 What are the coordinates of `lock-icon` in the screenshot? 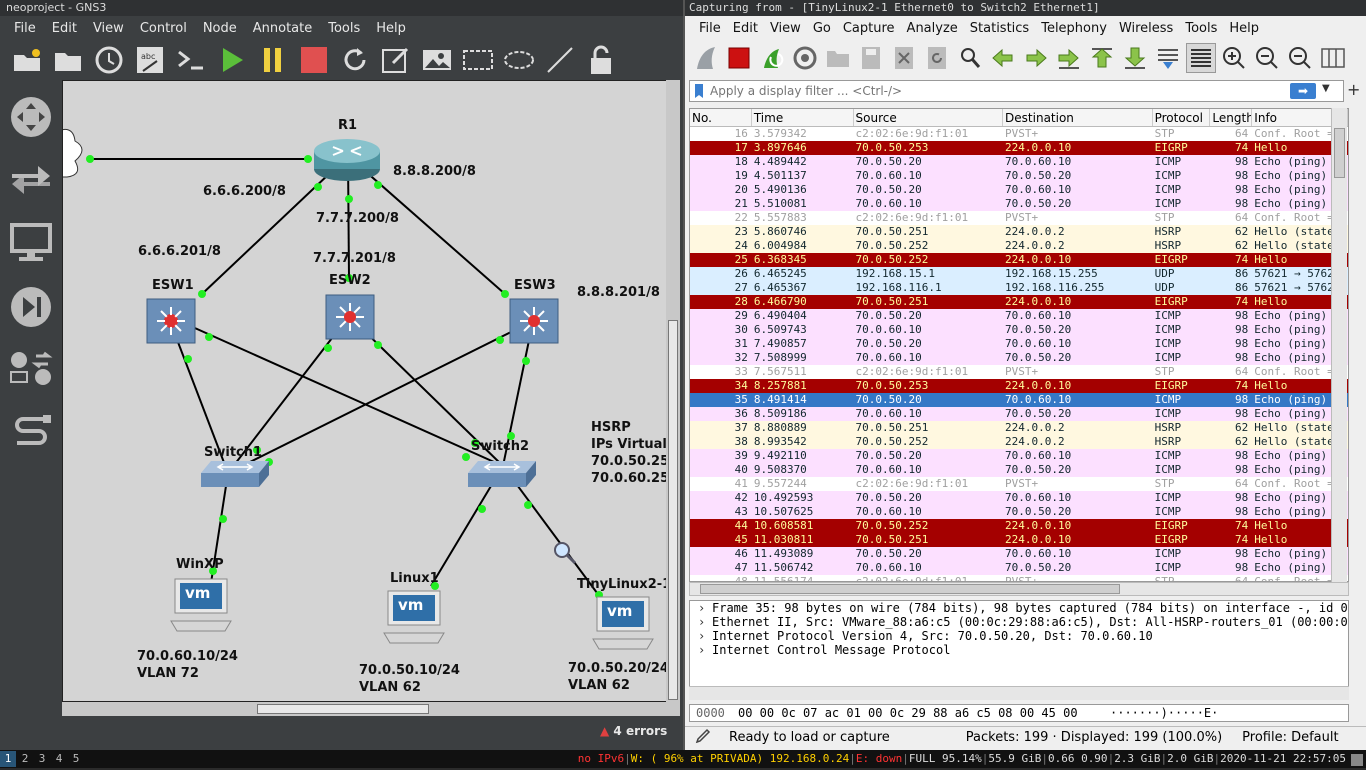 It's located at (601, 60).